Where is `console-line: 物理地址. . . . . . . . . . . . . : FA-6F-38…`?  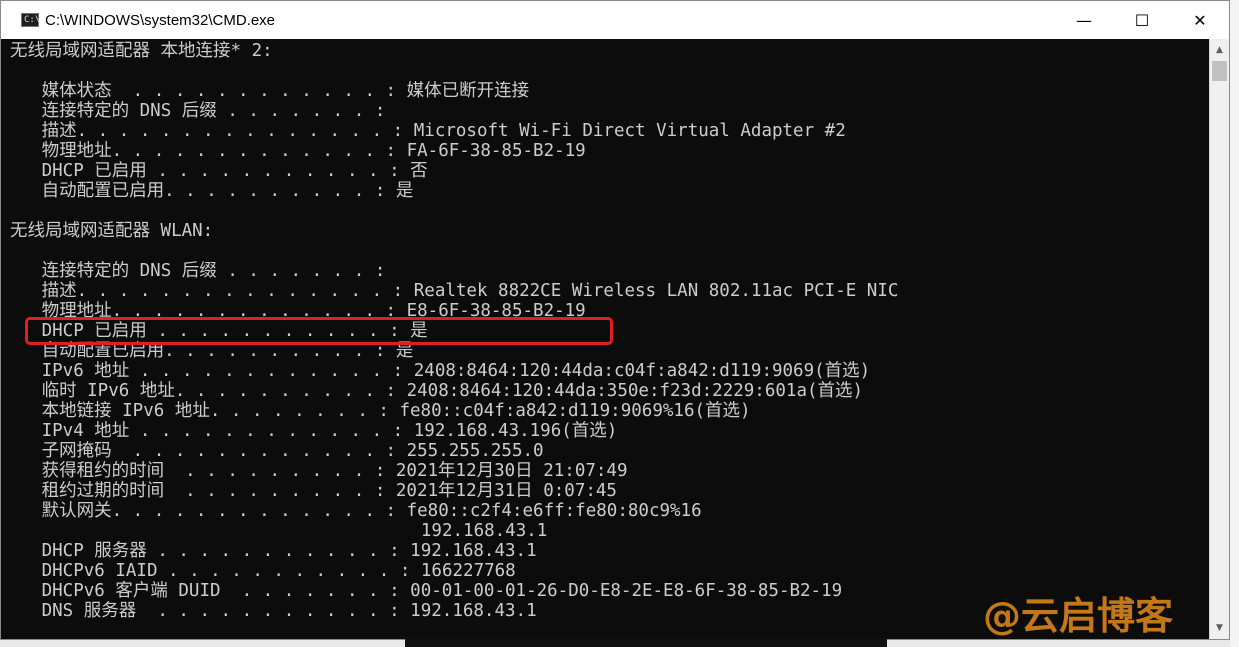
console-line: 物理地址. . . . . . . . . . . . . : FA-6F-38… is located at coordinates (298, 151).